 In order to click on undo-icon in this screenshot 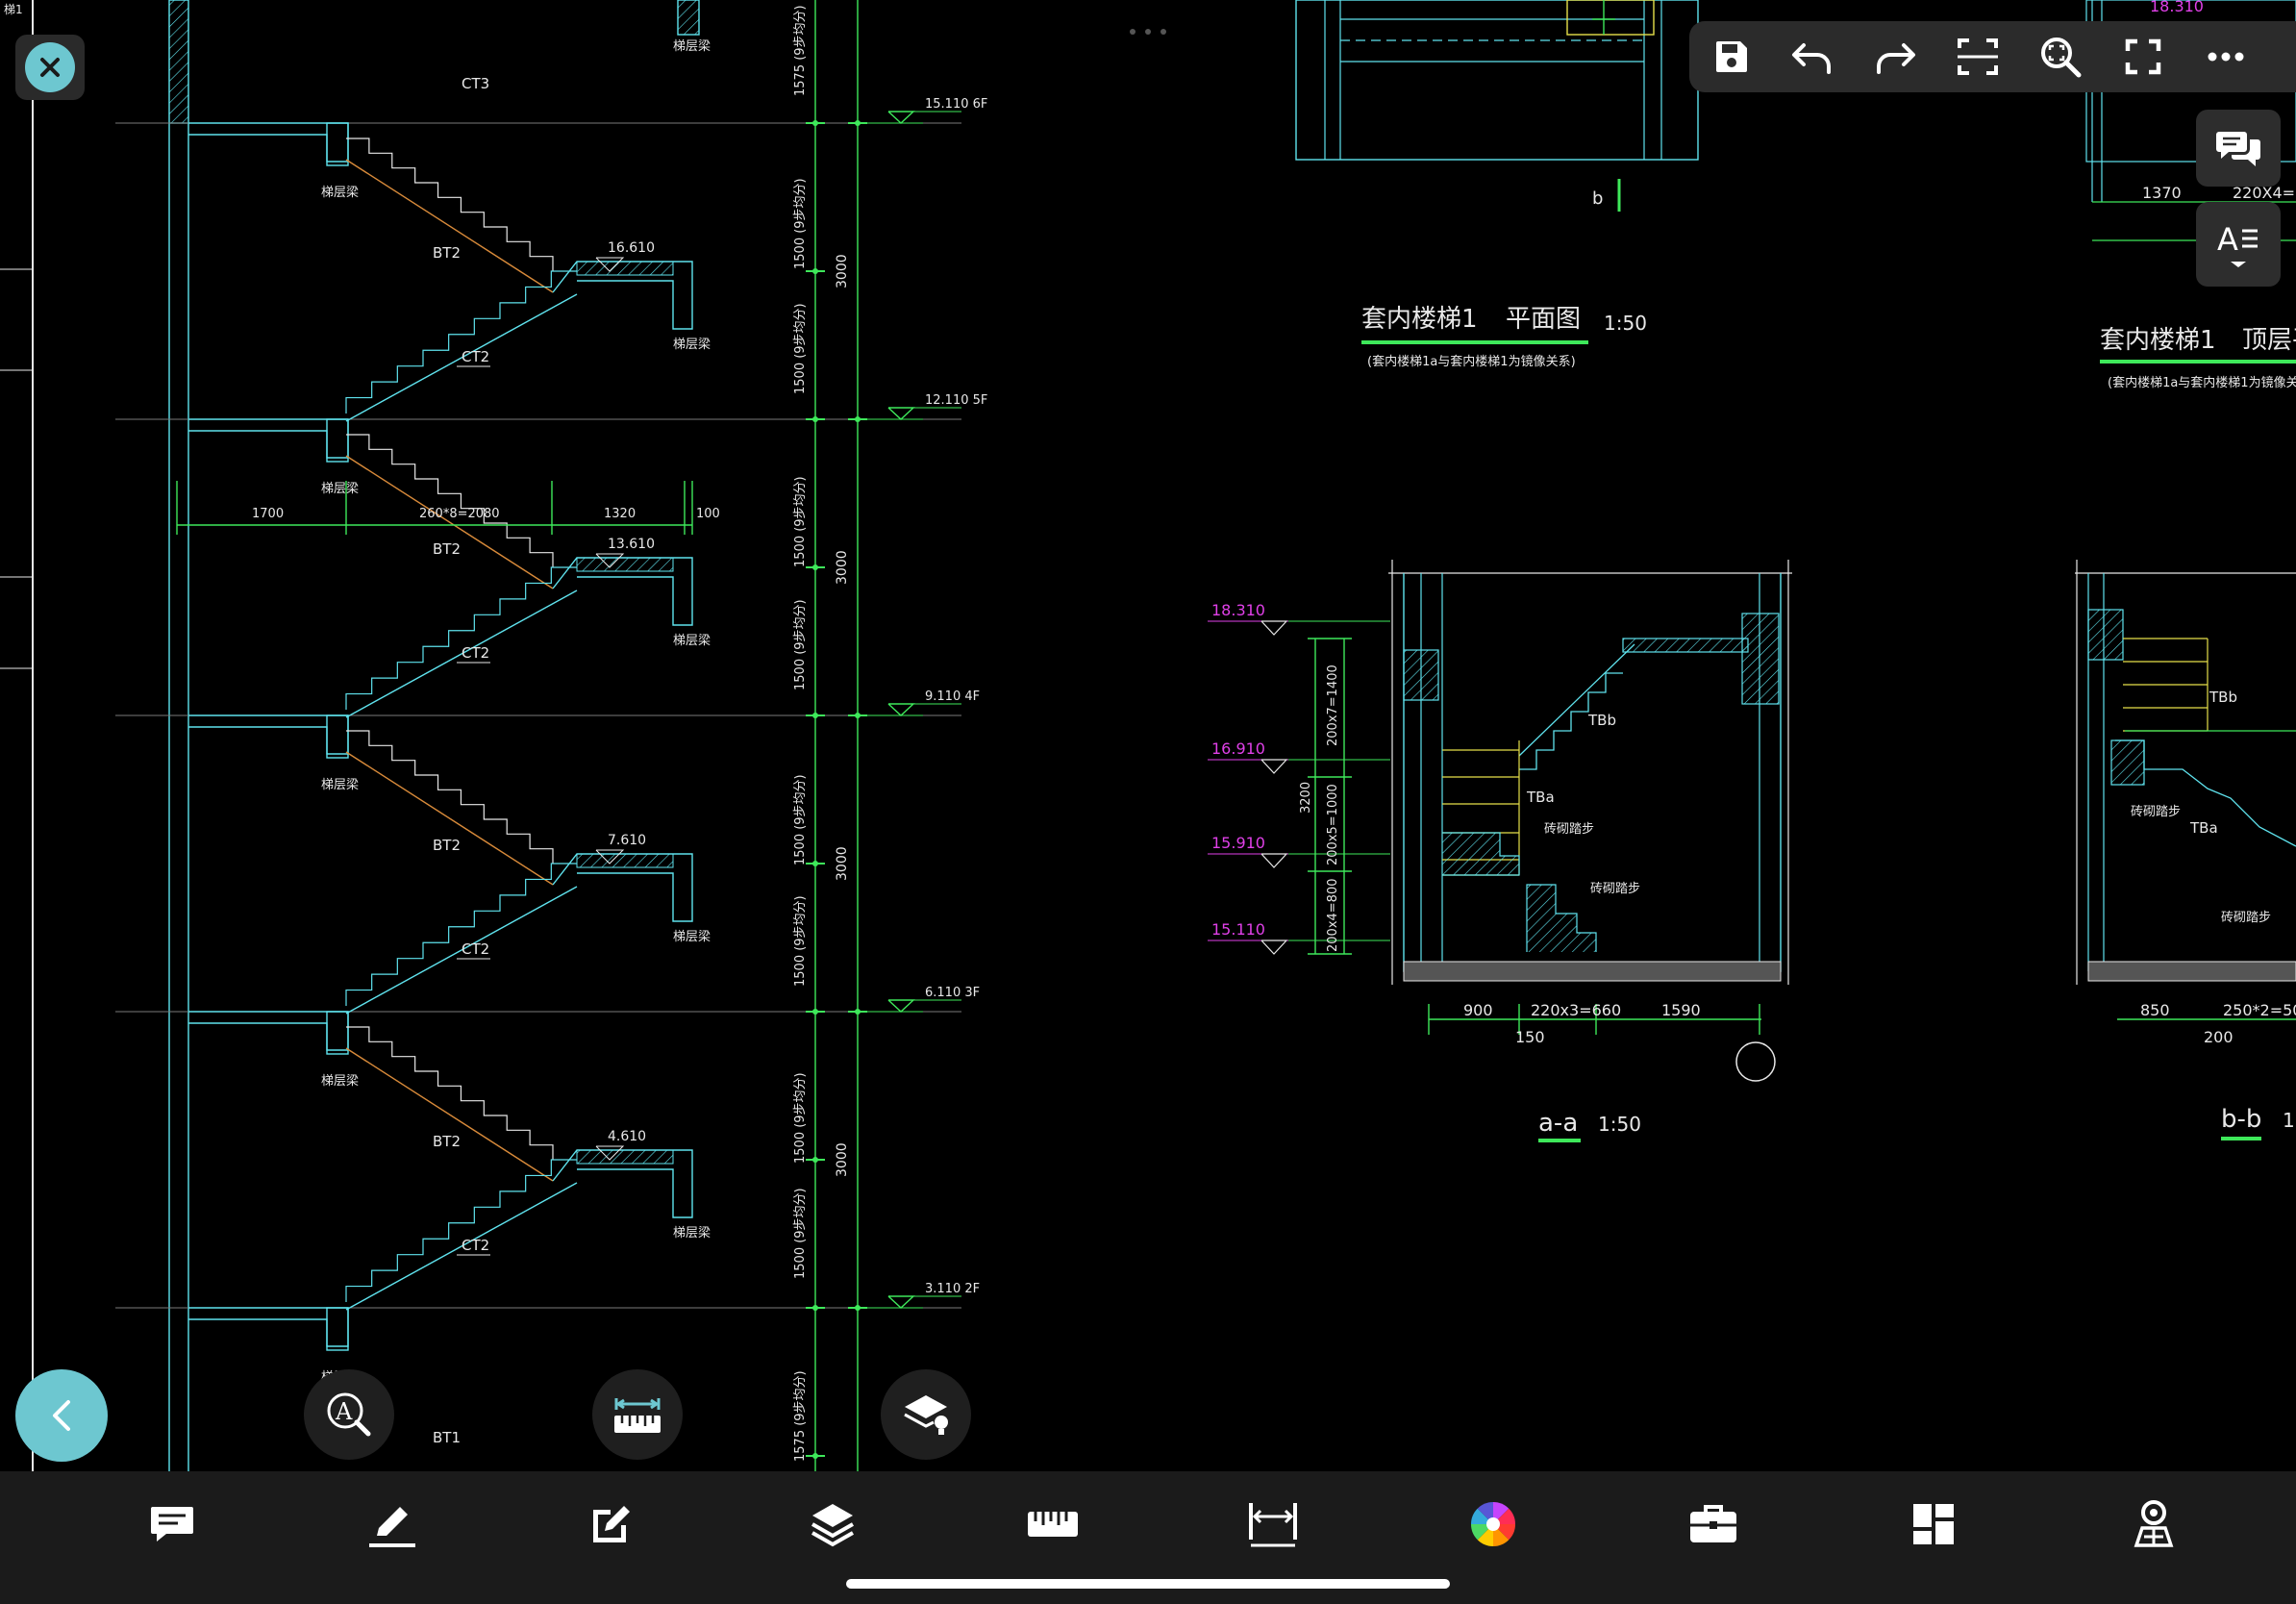, I will do `click(1811, 58)`.